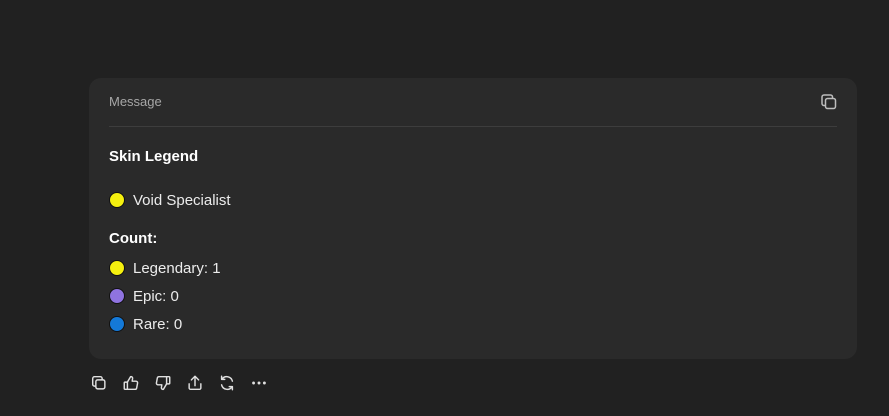 The width and height of the screenshot is (889, 416). What do you see at coordinates (156, 296) in the screenshot?
I see `count-label-epic: Epic: 0` at bounding box center [156, 296].